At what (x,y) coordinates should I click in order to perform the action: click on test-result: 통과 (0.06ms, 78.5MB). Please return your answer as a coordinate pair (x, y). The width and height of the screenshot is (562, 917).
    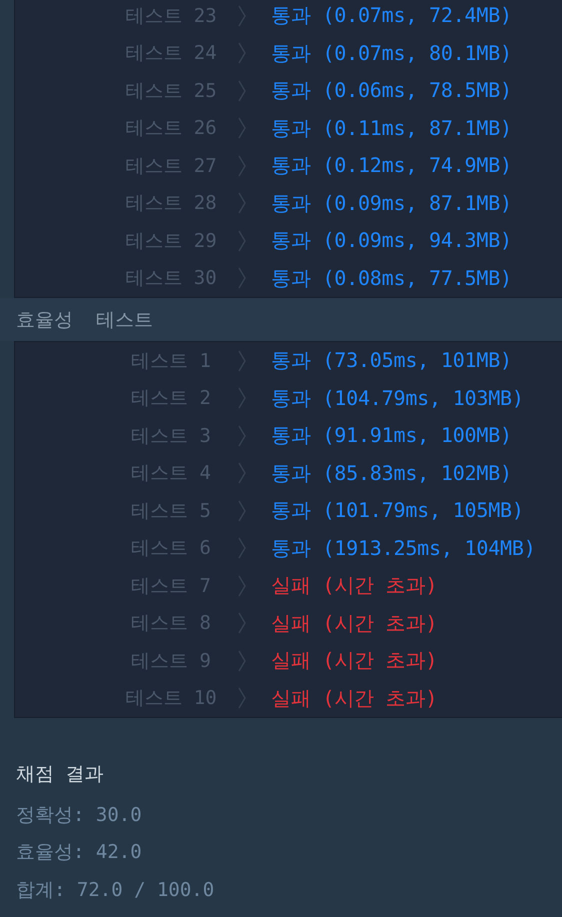
    Looking at the image, I should click on (391, 90).